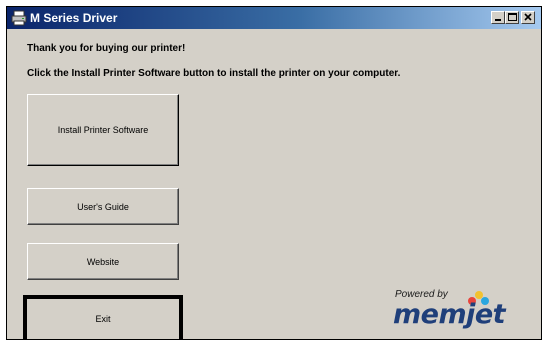 The width and height of the screenshot is (548, 346). I want to click on website-button: Website, so click(103, 261).